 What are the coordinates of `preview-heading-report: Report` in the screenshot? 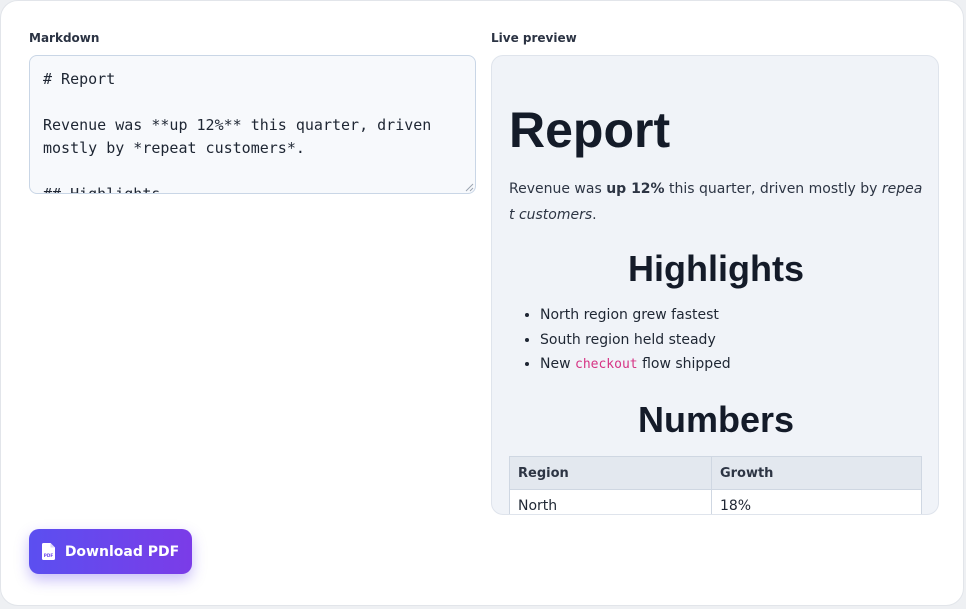 It's located at (590, 130).